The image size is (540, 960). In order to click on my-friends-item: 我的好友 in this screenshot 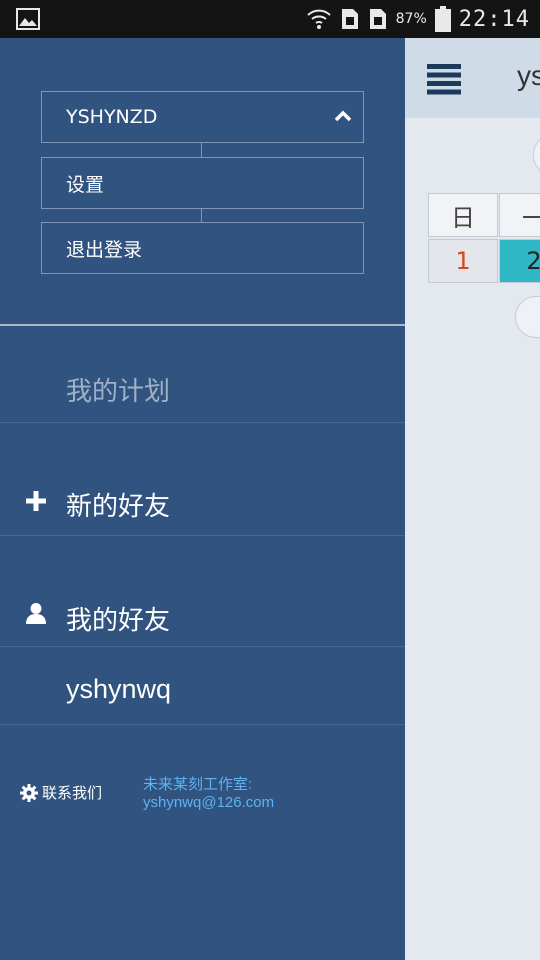, I will do `click(118, 618)`.